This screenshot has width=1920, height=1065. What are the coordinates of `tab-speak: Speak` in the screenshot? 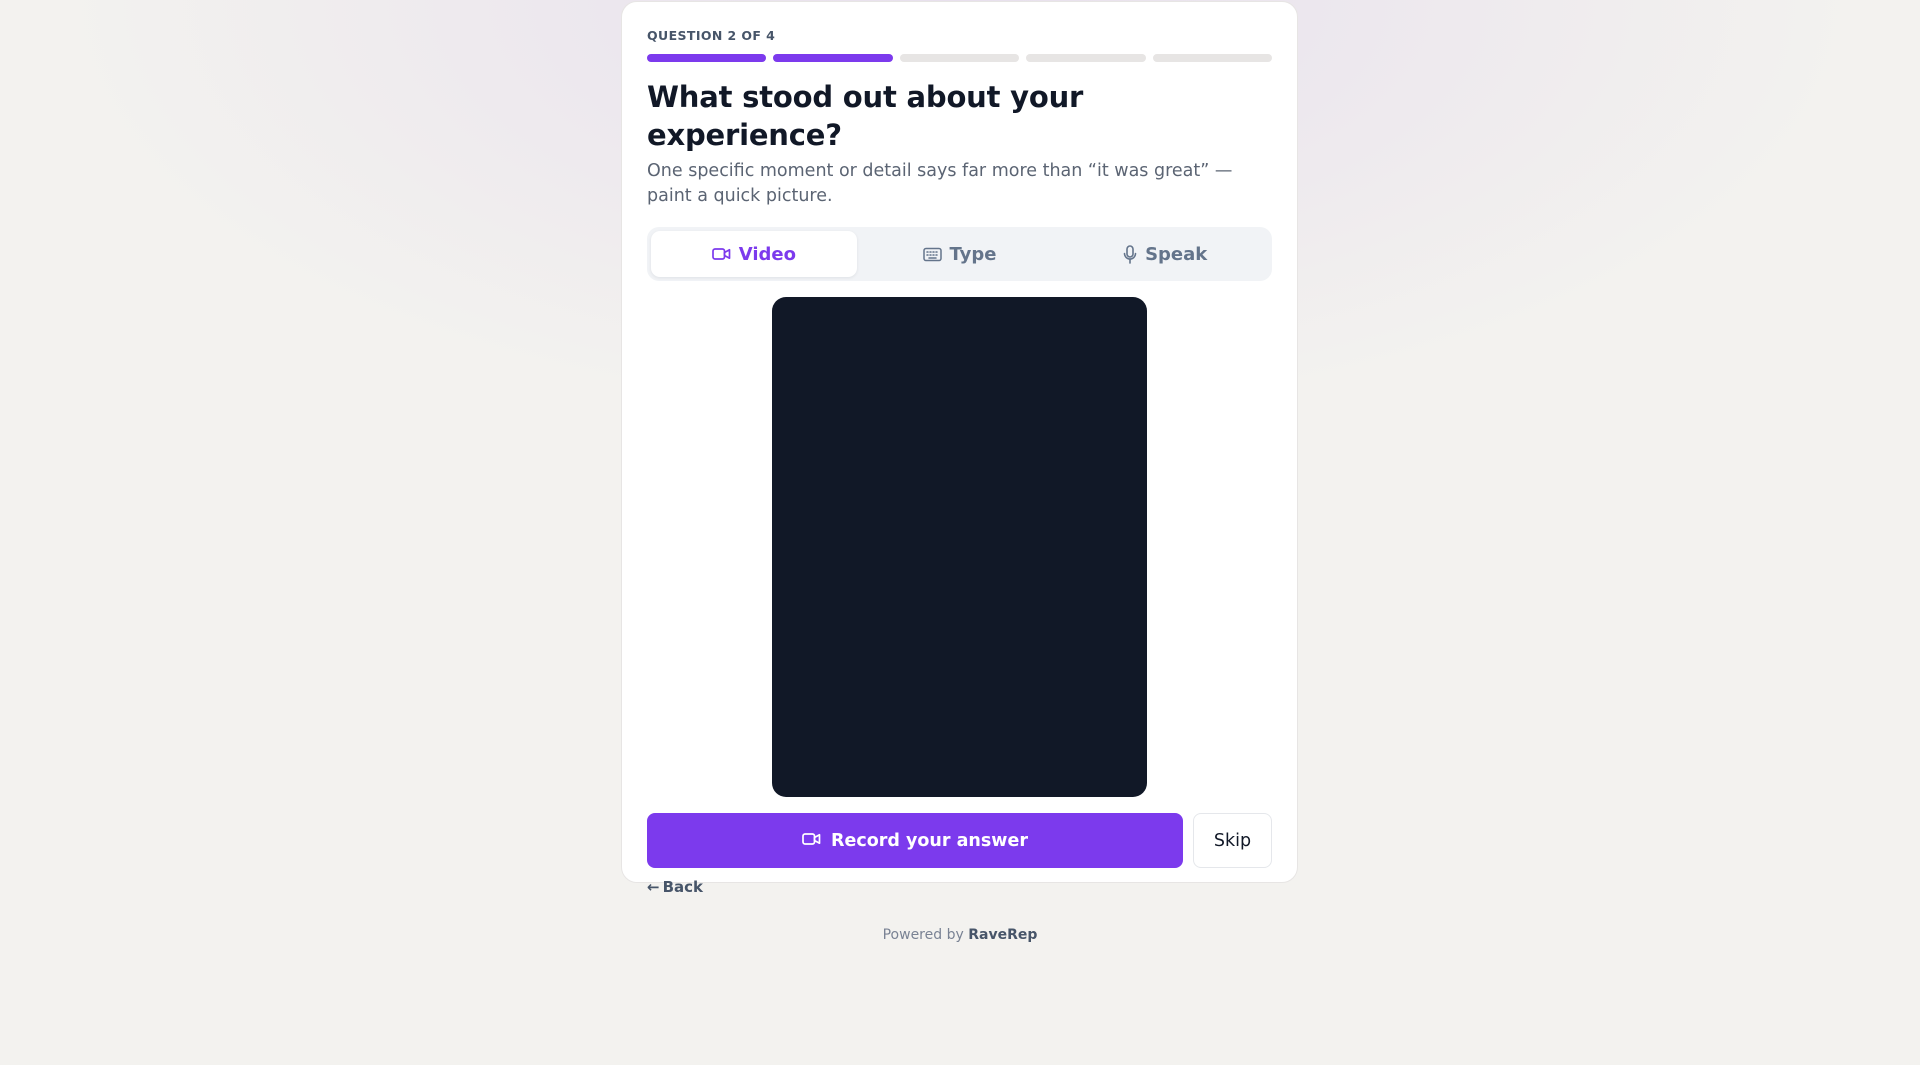 It's located at (1165, 254).